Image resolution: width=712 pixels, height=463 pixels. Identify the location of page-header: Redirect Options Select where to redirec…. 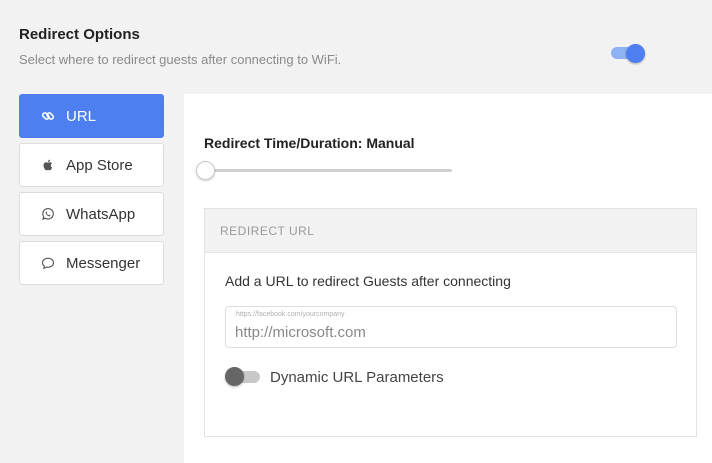
(180, 46).